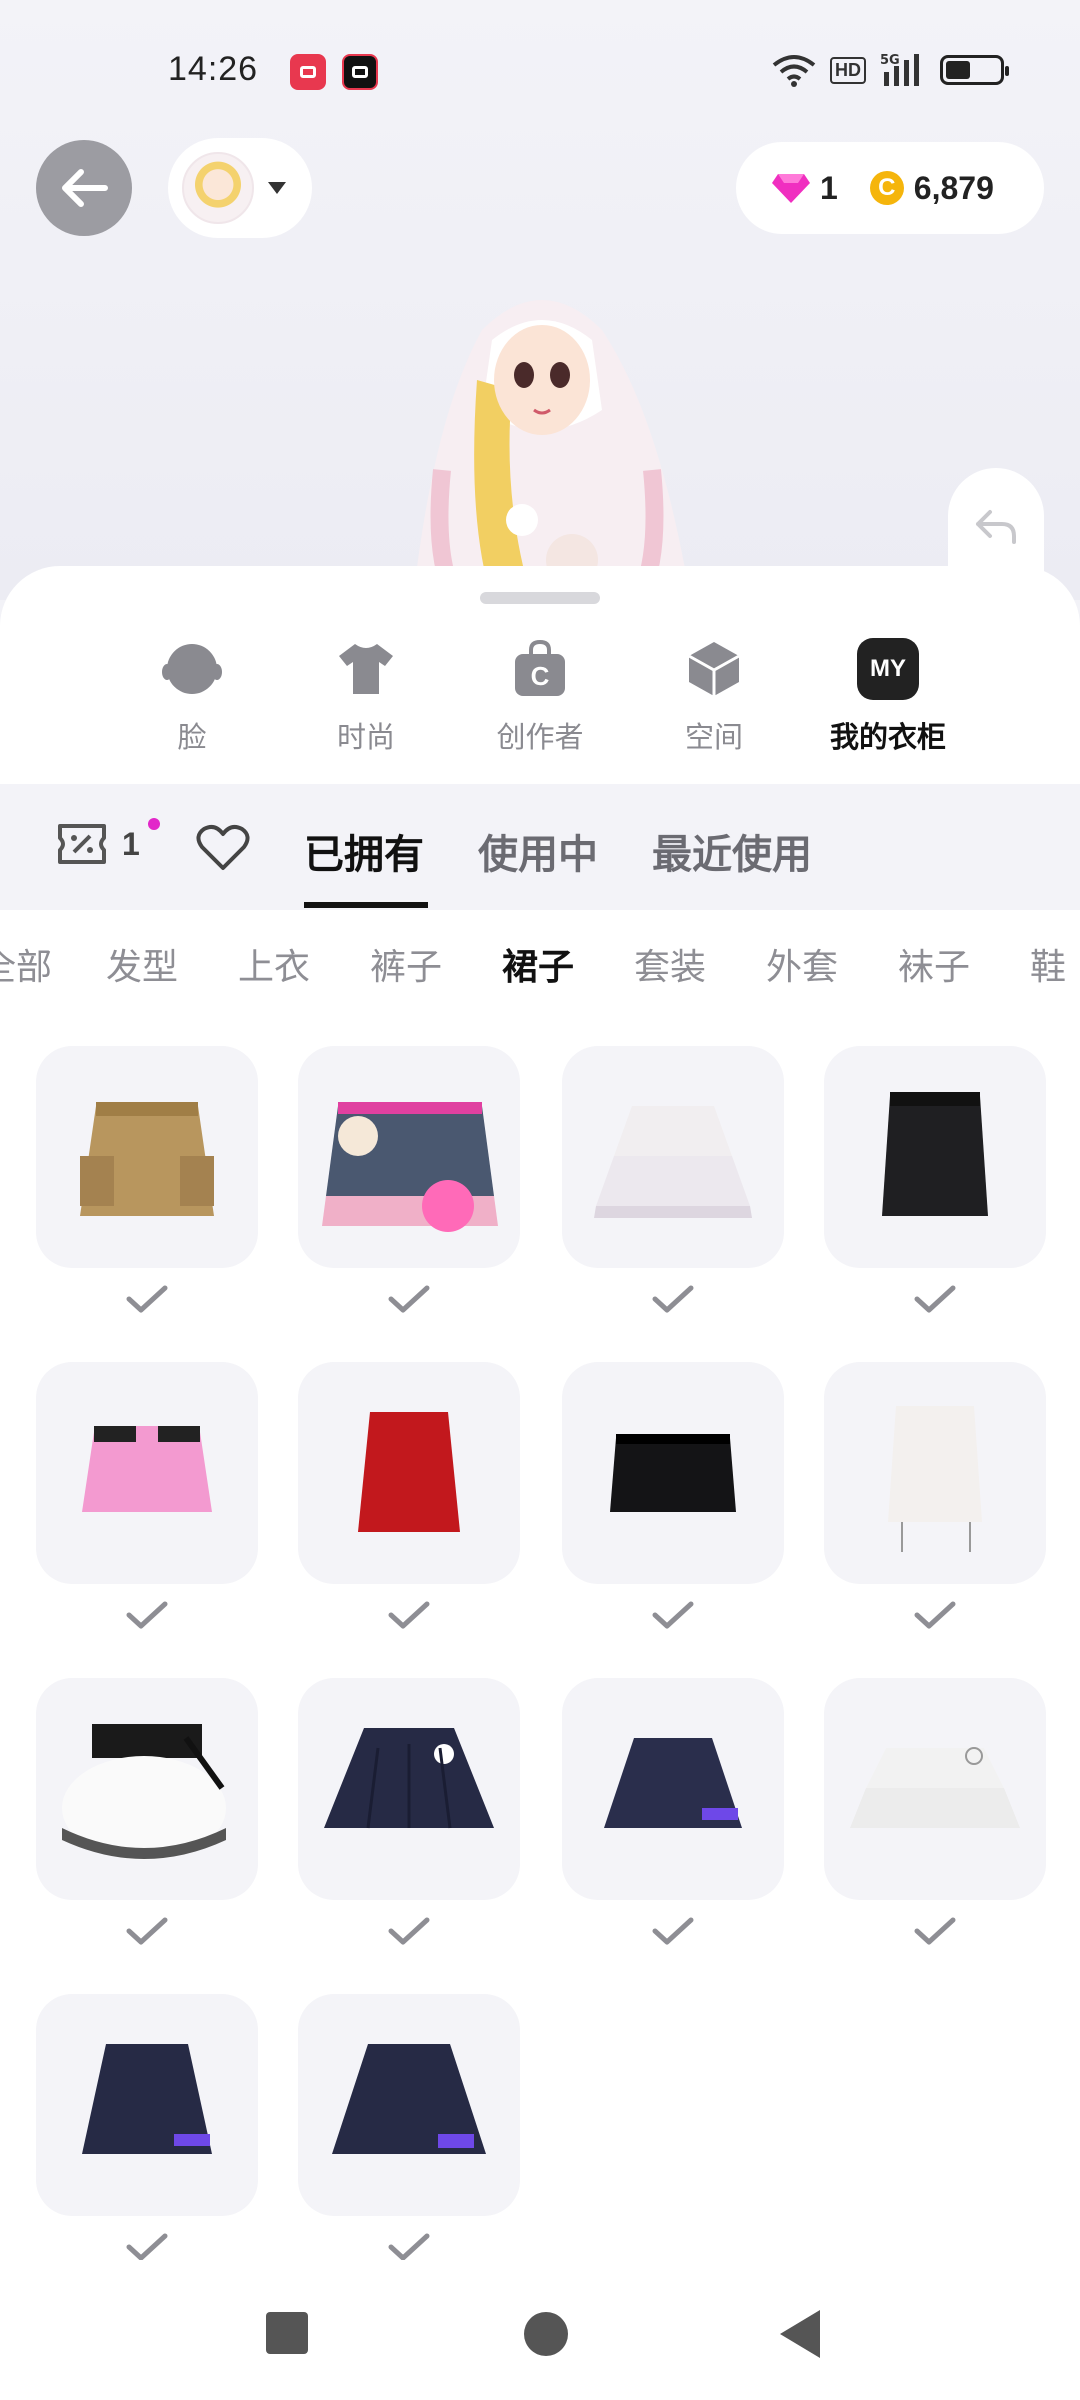 The image size is (1080, 2400). What do you see at coordinates (406, 964) in the screenshot?
I see `type-pants: 裤子` at bounding box center [406, 964].